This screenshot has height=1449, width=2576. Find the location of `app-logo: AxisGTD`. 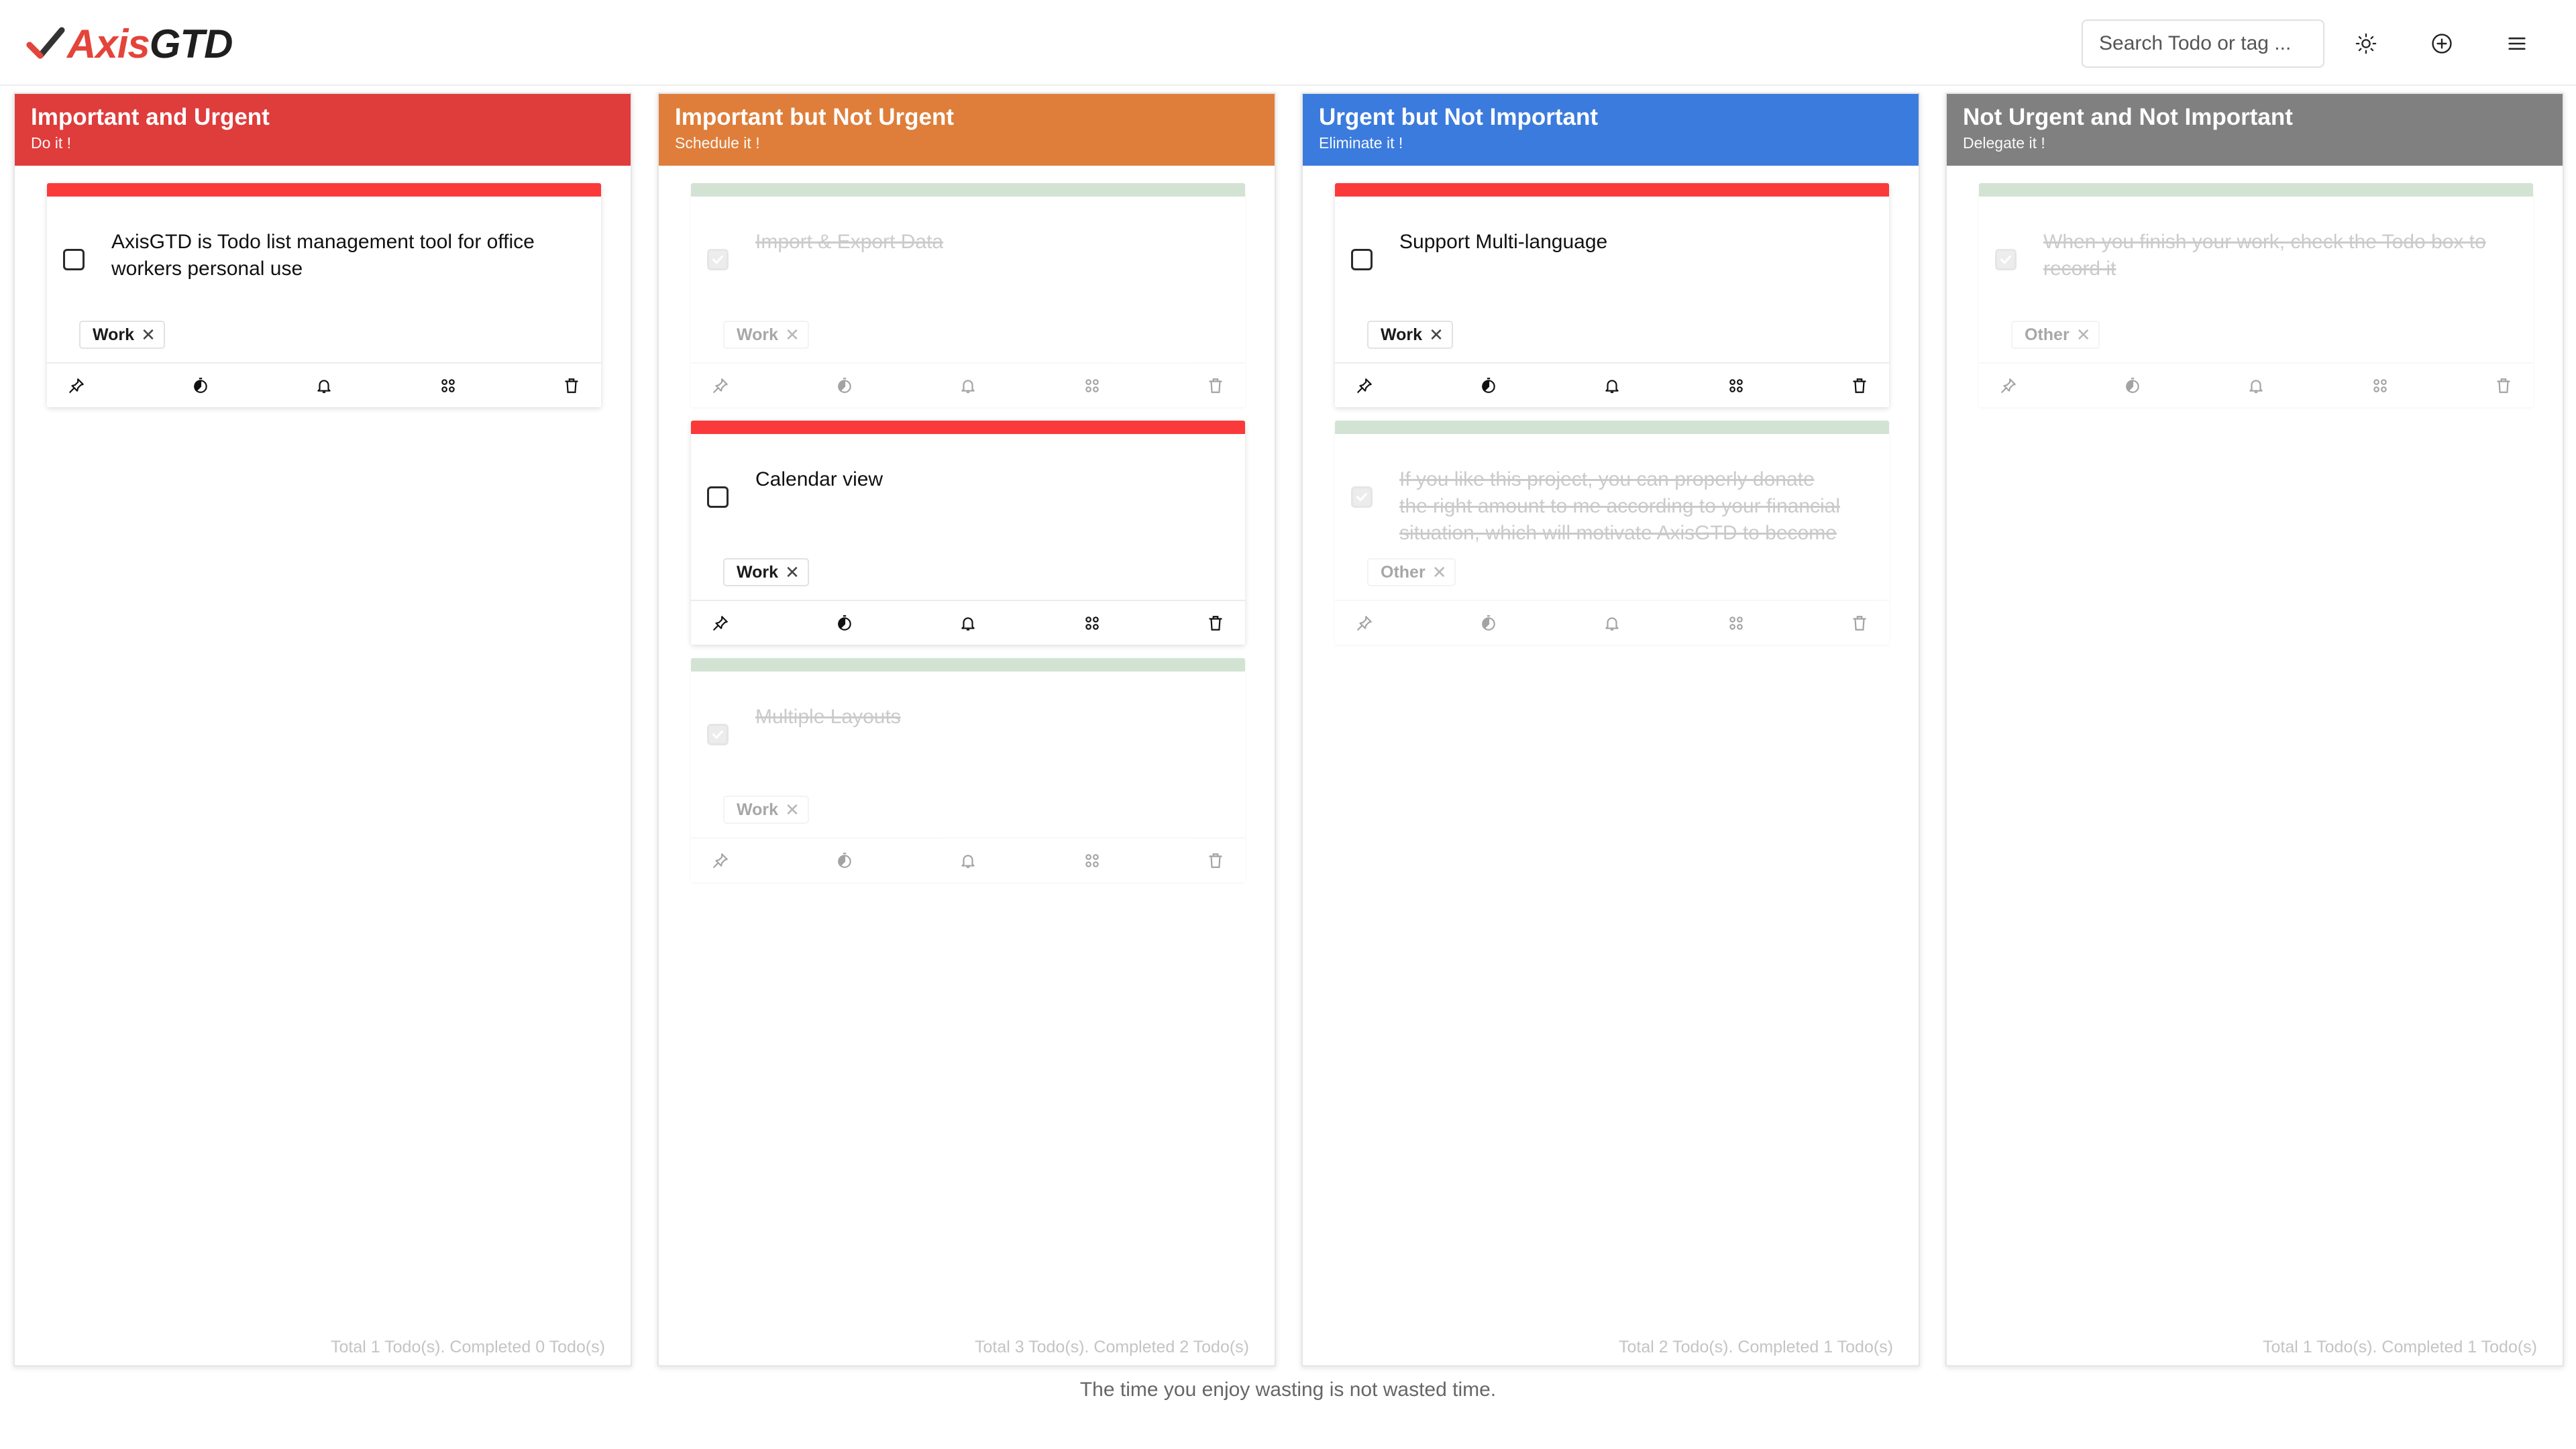

app-logo: AxisGTD is located at coordinates (129, 43).